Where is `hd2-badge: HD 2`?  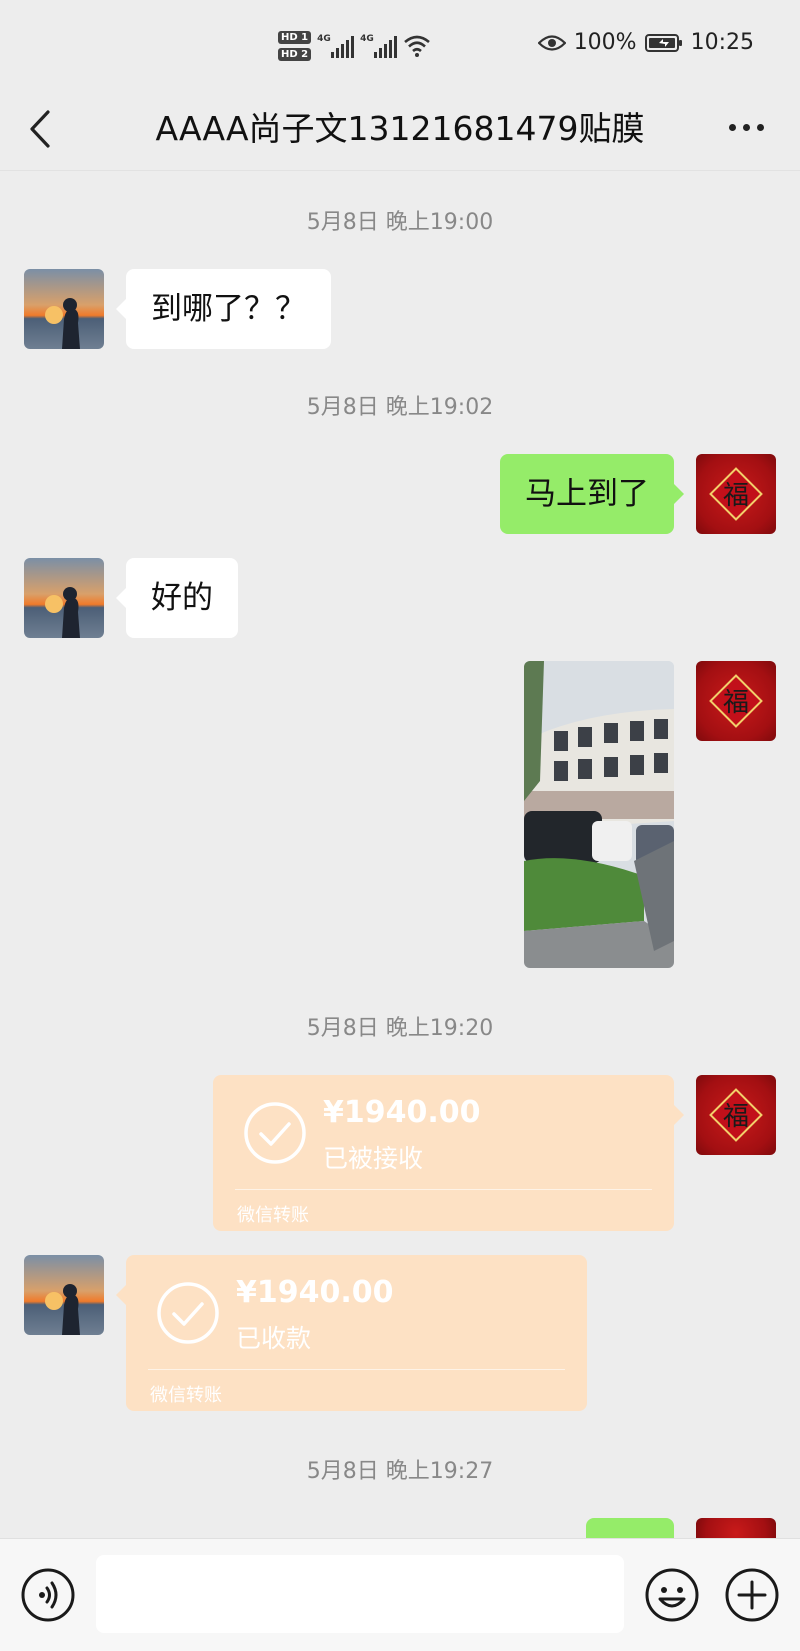 hd2-badge: HD 2 is located at coordinates (295, 54).